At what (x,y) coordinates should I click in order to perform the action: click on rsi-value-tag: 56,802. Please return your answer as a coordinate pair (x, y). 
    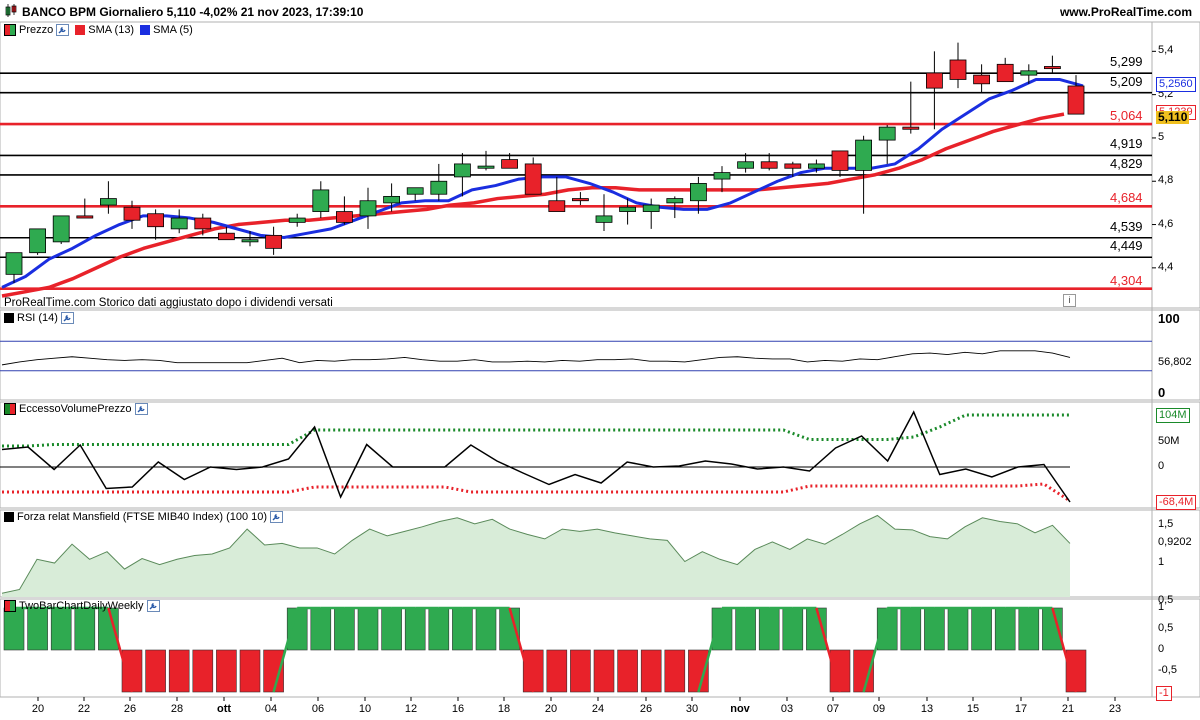
    Looking at the image, I should click on (1175, 362).